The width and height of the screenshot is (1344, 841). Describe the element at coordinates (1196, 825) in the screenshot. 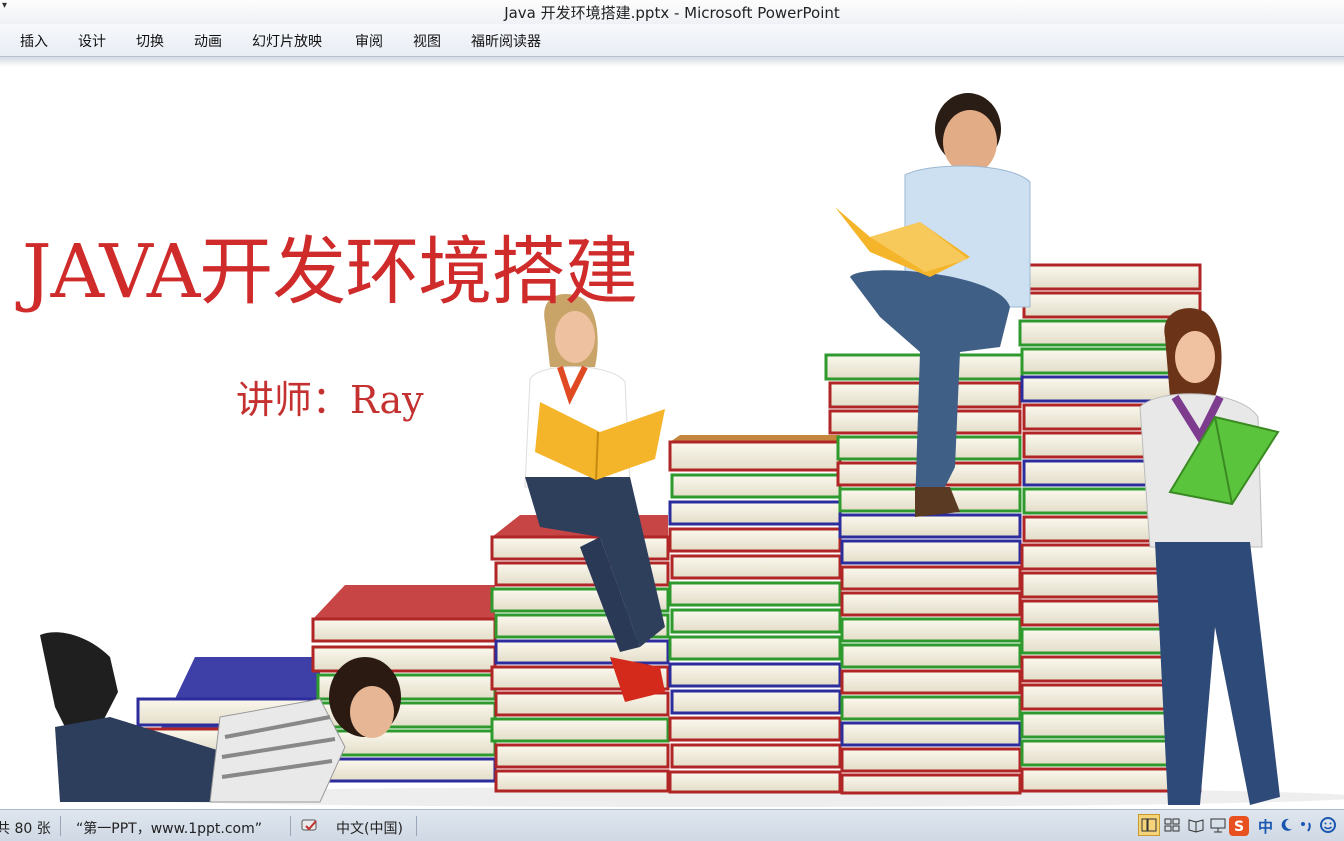

I see `reading-view-icon` at that location.